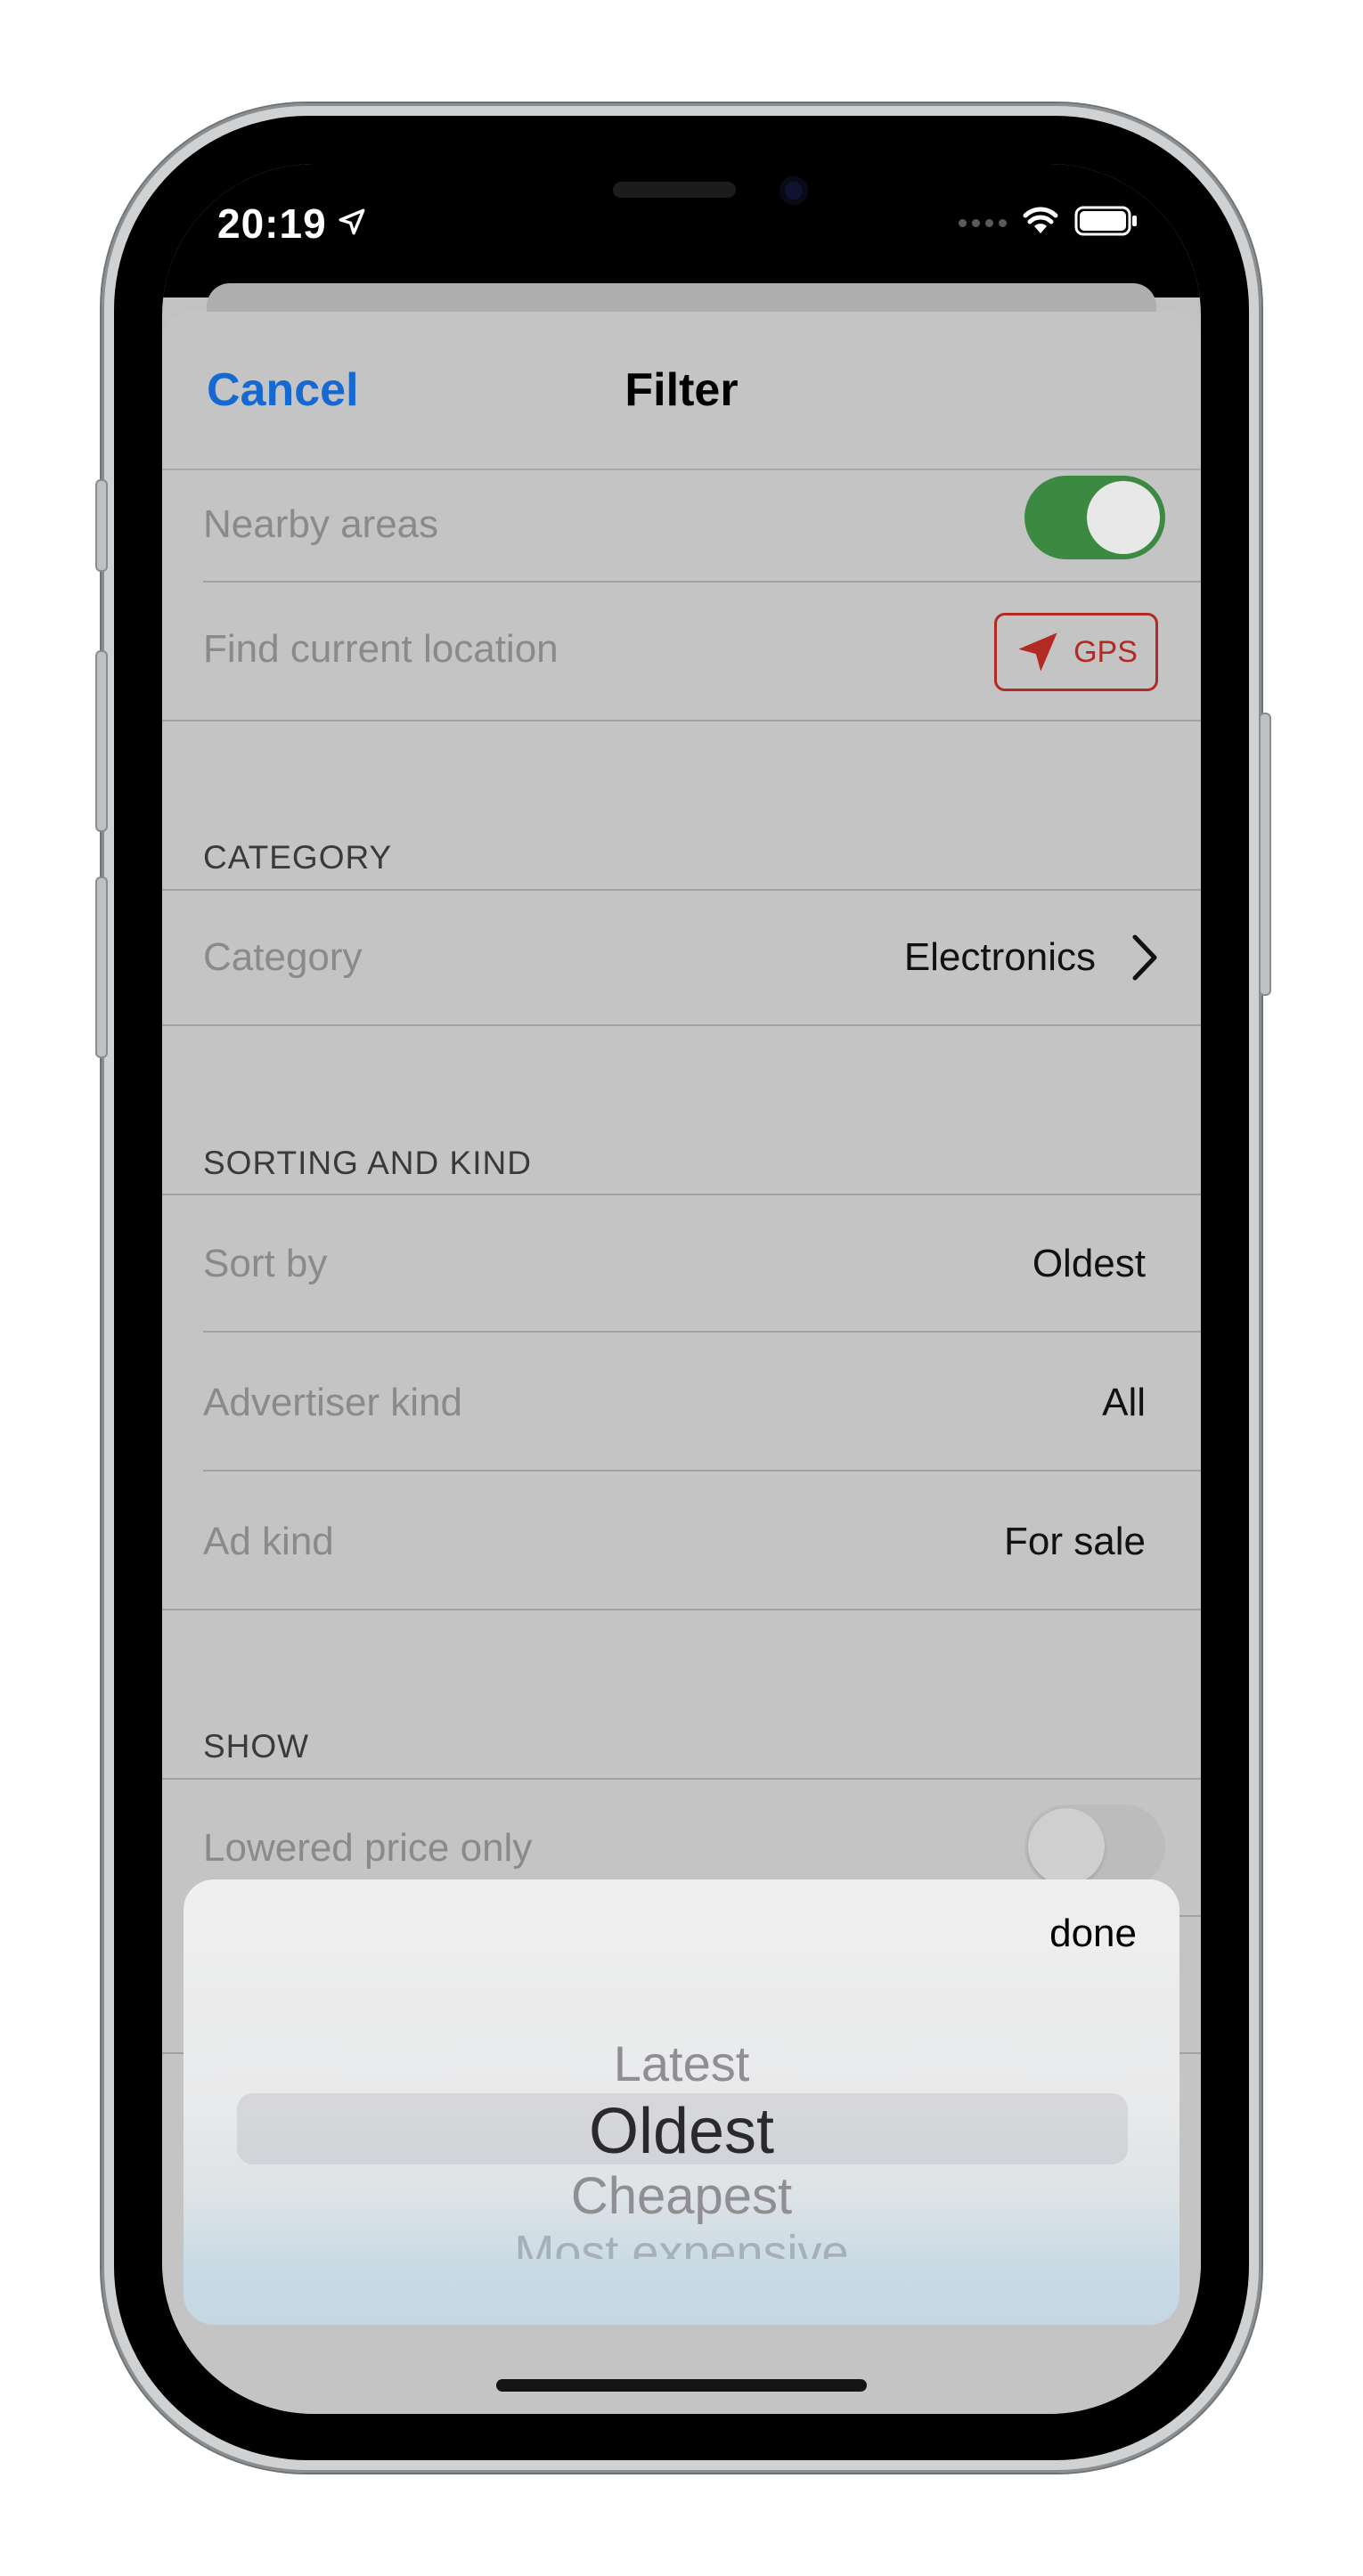 This screenshot has width=1363, height=2576. Describe the element at coordinates (101, 967) in the screenshot. I see `volume-down-button` at that location.